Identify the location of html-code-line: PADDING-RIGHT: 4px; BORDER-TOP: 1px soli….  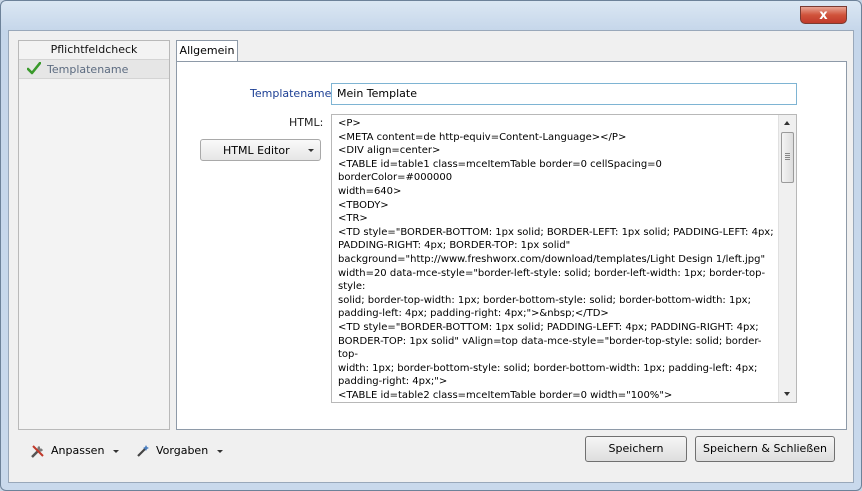
(454, 246).